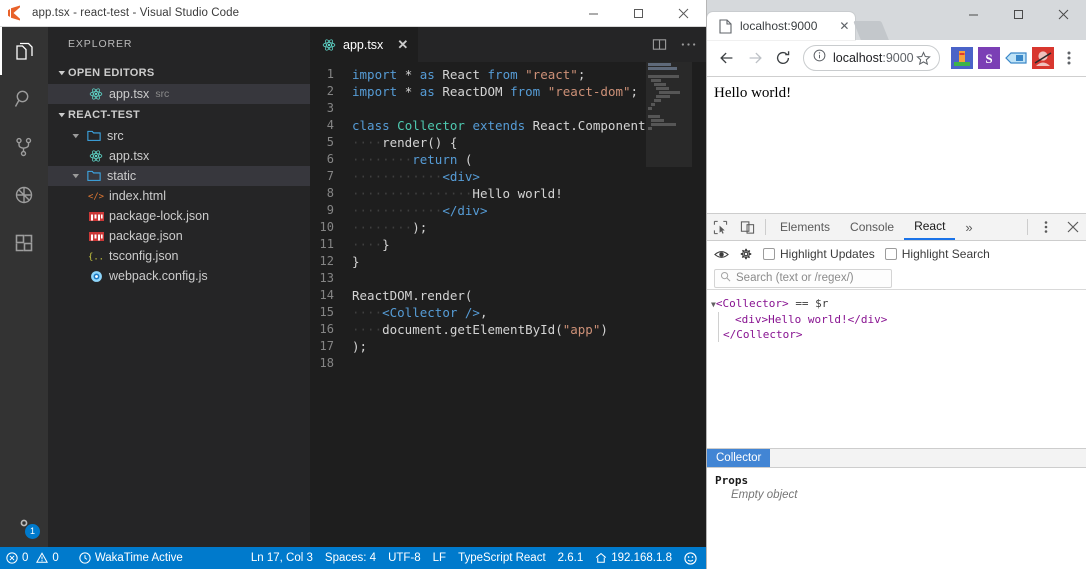  What do you see at coordinates (633, 558) in the screenshot?
I see `status-remote-host: 192.168.1.8` at bounding box center [633, 558].